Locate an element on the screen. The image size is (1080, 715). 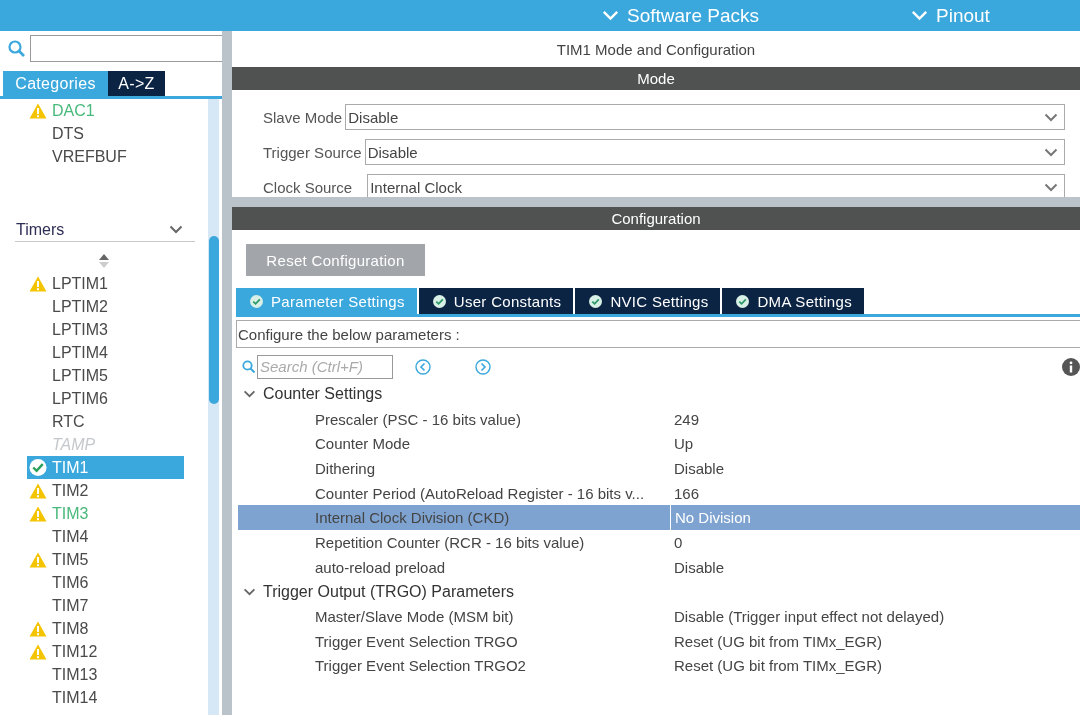
parameter-name: auto-reload preload is located at coordinates (380, 567).